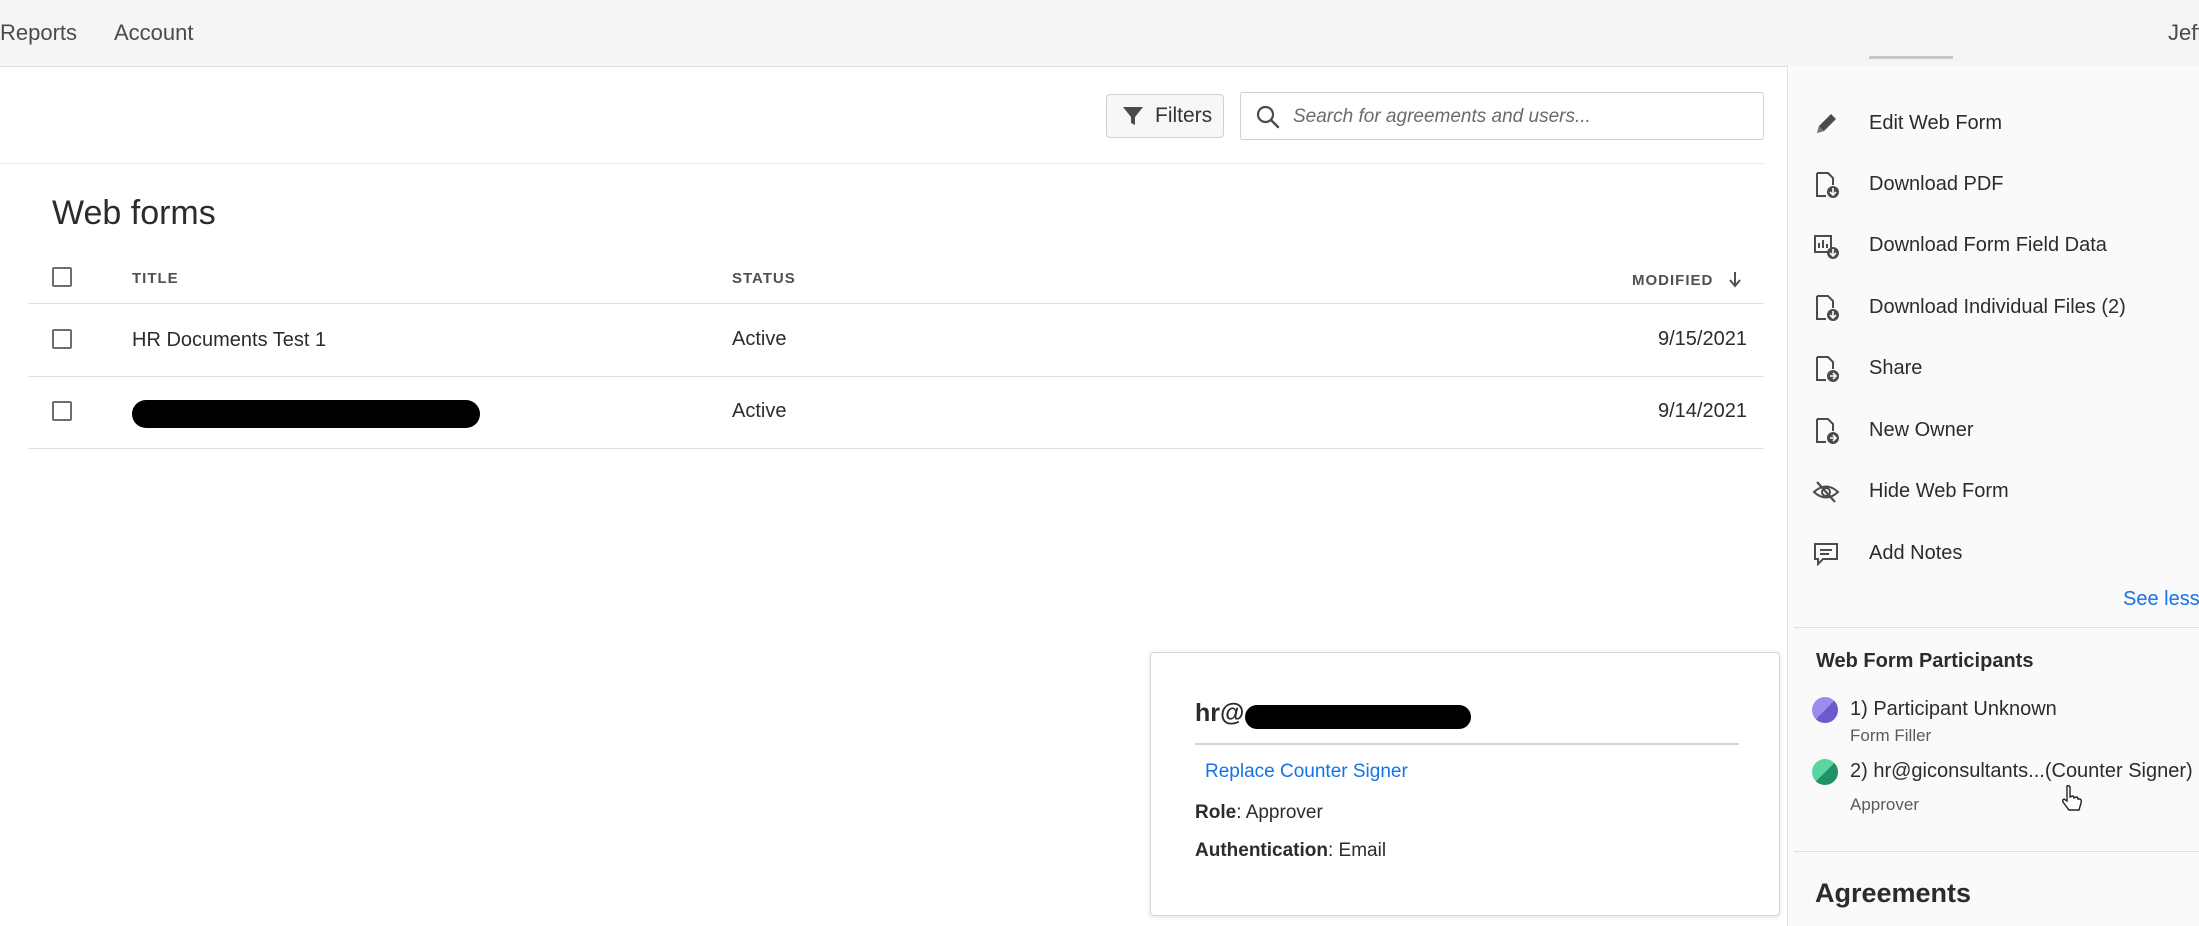 The image size is (2199, 926). What do you see at coordinates (1827, 308) in the screenshot?
I see `download-files-icon` at bounding box center [1827, 308].